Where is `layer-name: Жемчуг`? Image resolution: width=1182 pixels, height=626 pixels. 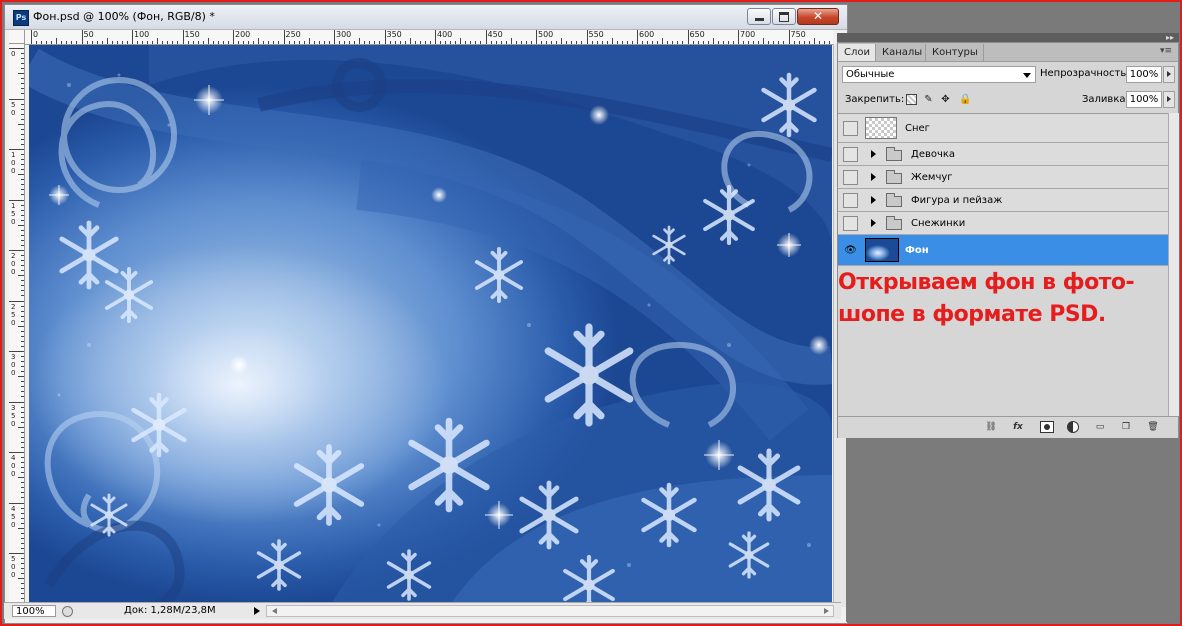
layer-name: Жемчуг is located at coordinates (932, 177).